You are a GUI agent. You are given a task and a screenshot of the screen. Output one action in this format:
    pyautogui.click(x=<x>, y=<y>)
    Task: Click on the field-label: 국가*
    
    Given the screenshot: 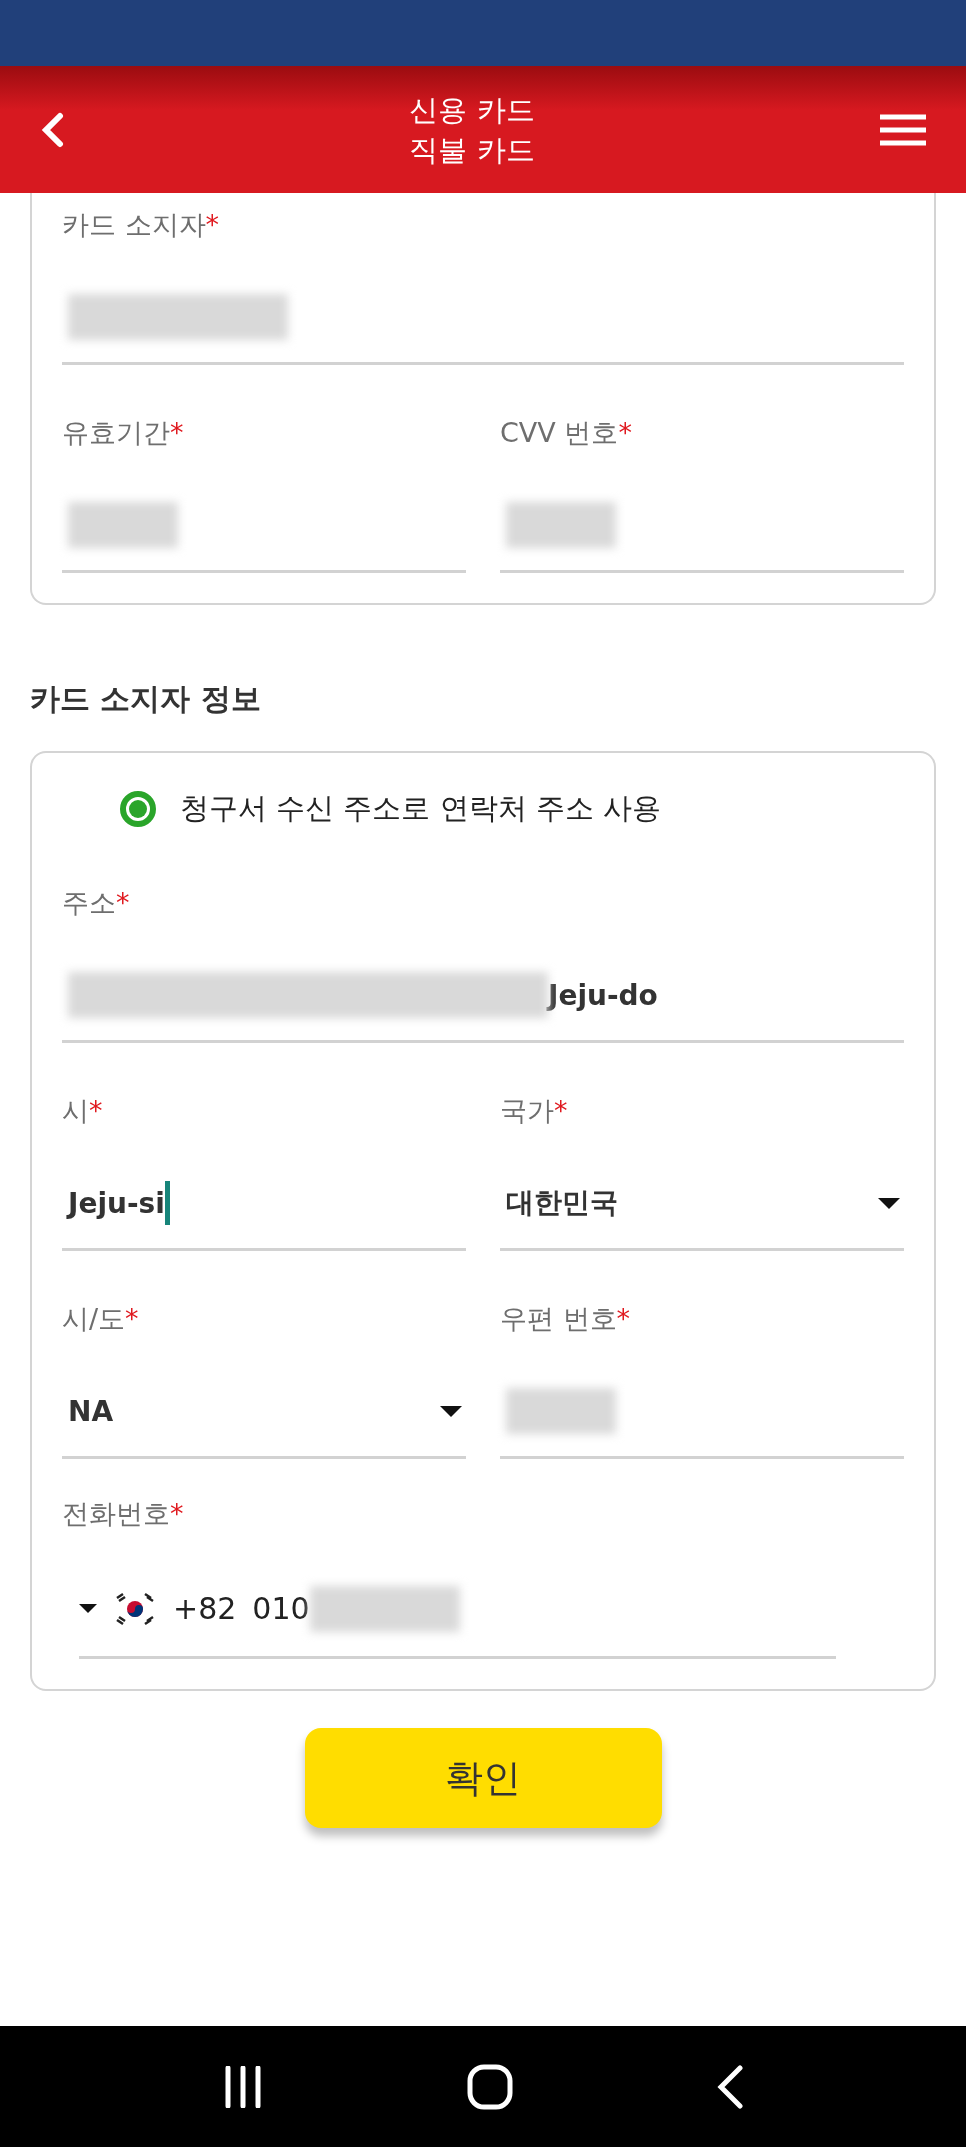 What is the action you would take?
    pyautogui.click(x=534, y=1111)
    